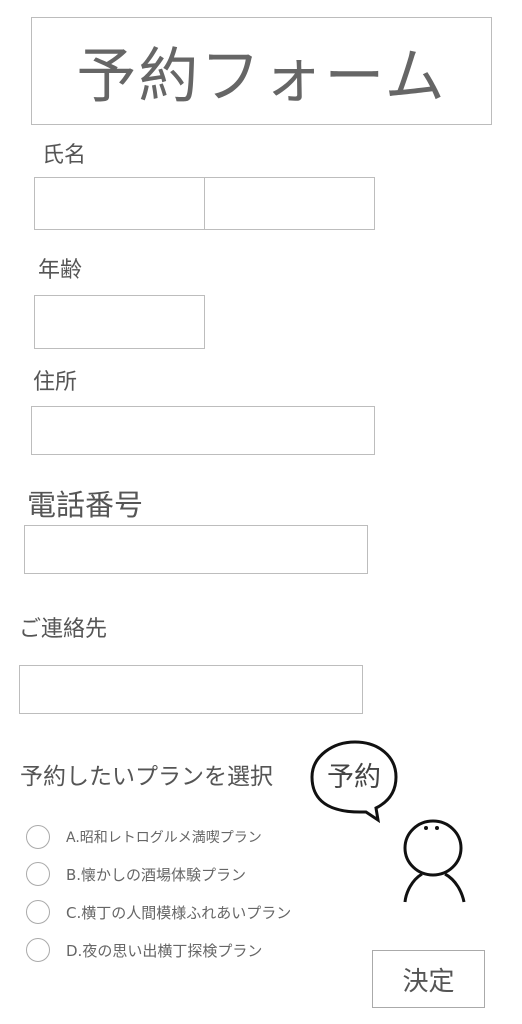 The image size is (522, 1024). I want to click on contact-input, so click(191, 689).